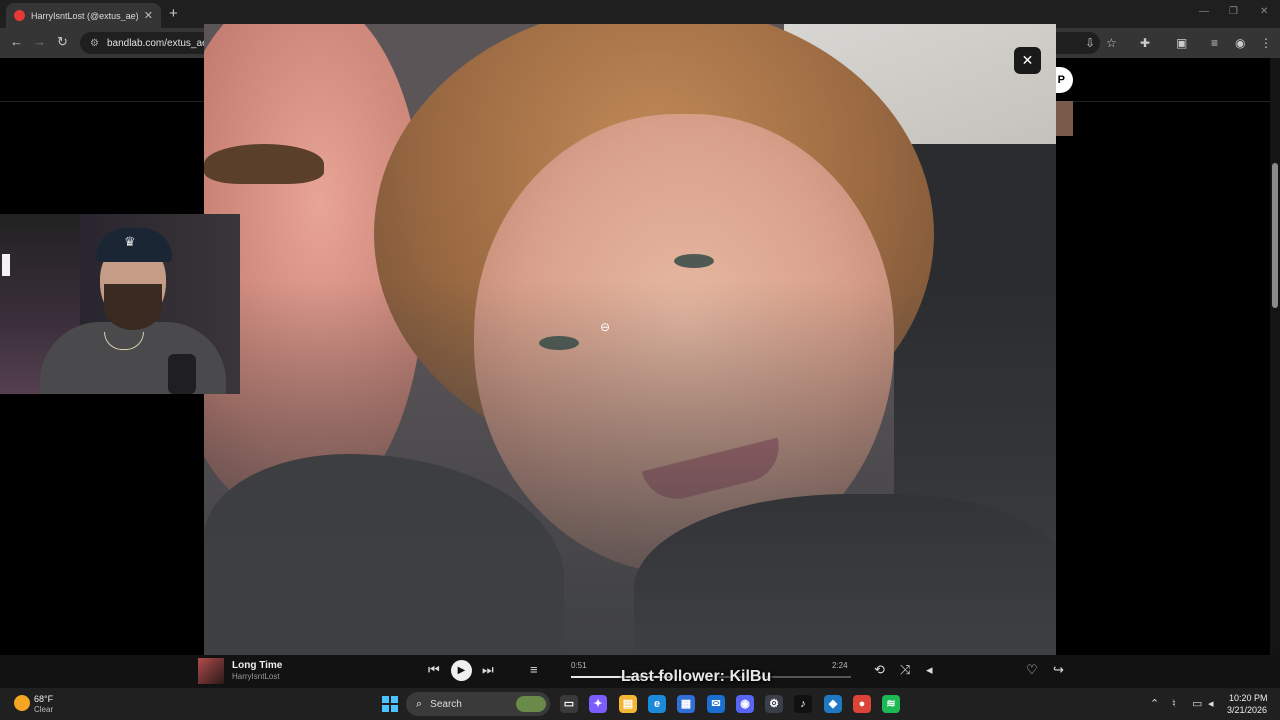 This screenshot has width=1280, height=720. Describe the element at coordinates (39, 41) in the screenshot. I see `forward-icon: →` at that location.